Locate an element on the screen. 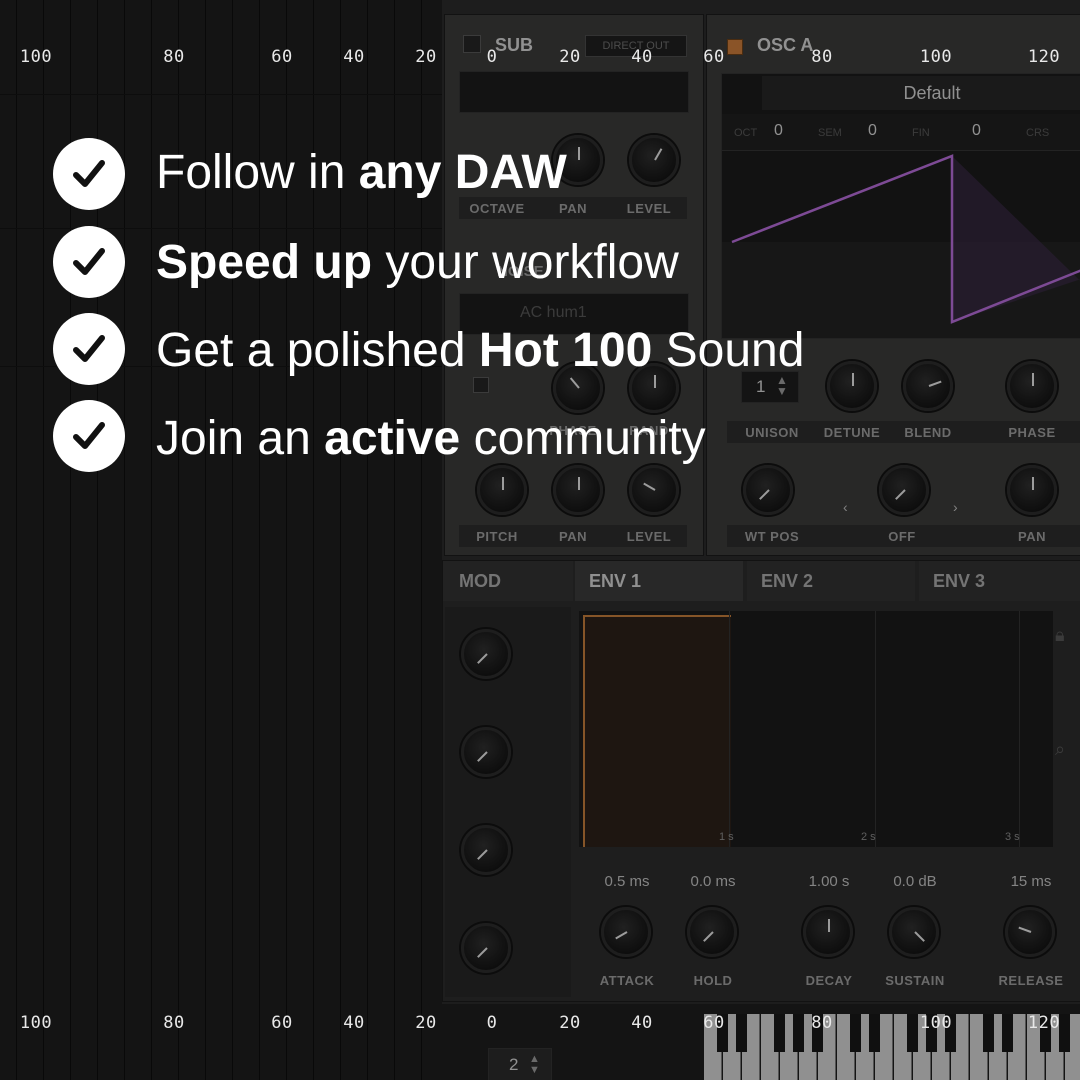 This screenshot has height=1080, width=1080. sustain-label: SUSTAIN is located at coordinates (915, 980).